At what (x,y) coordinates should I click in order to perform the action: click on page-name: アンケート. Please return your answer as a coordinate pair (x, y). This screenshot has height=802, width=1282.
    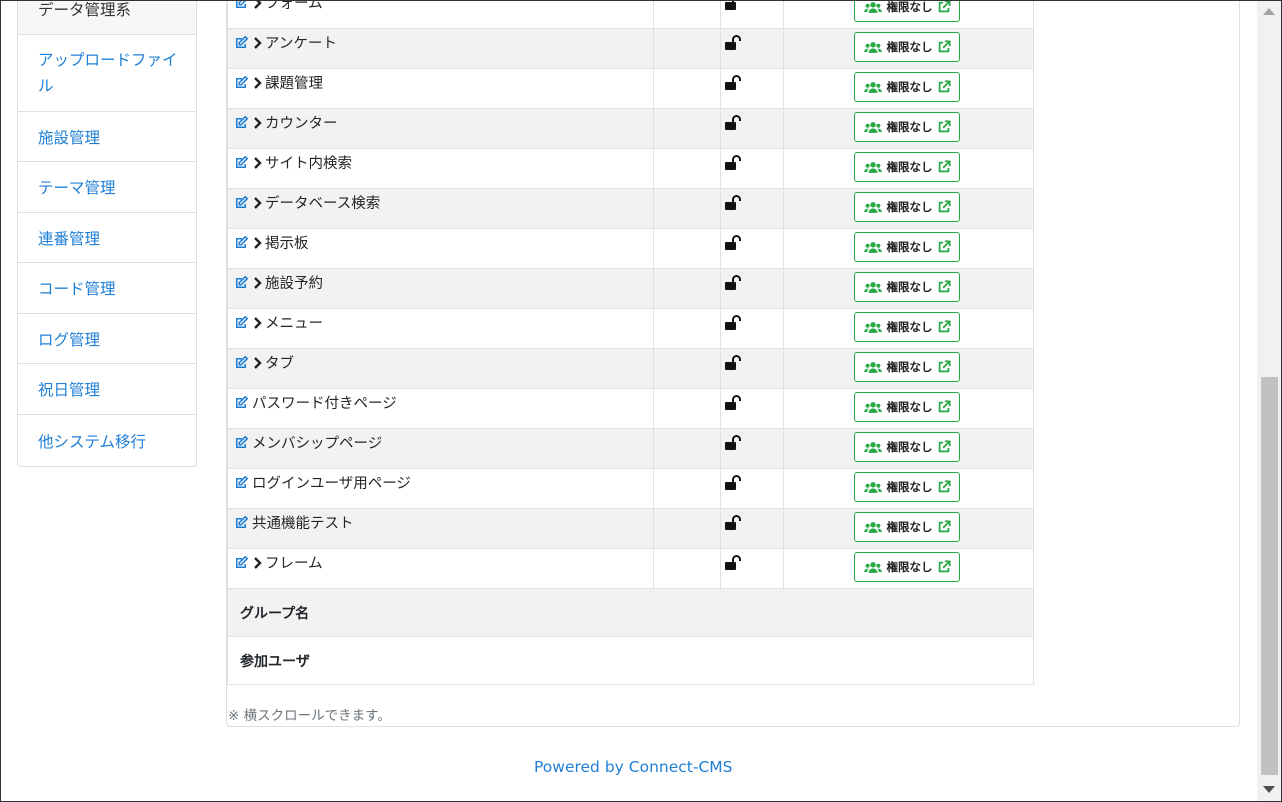
    Looking at the image, I should click on (301, 42).